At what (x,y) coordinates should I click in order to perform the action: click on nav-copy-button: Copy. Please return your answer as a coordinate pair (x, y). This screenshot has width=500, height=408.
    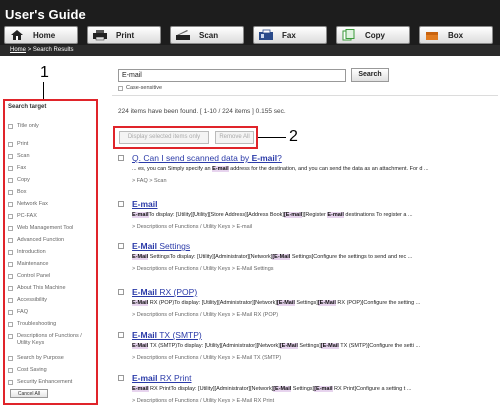
    Looking at the image, I should click on (373, 35).